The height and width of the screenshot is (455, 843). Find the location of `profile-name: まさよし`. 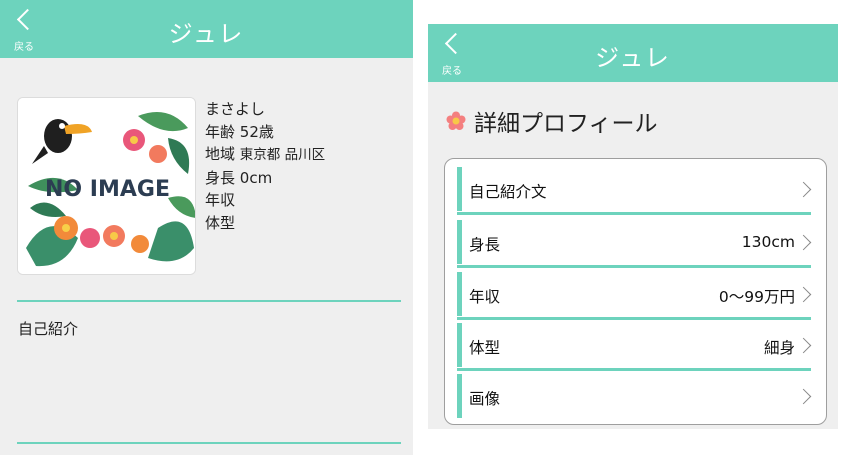

profile-name: まさよし is located at coordinates (235, 109).